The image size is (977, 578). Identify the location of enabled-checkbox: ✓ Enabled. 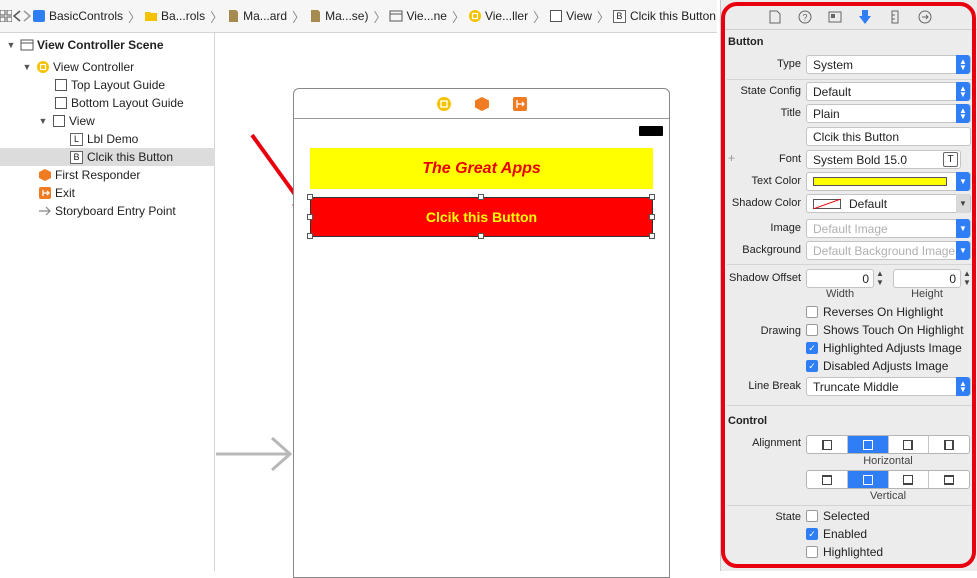
(836, 534).